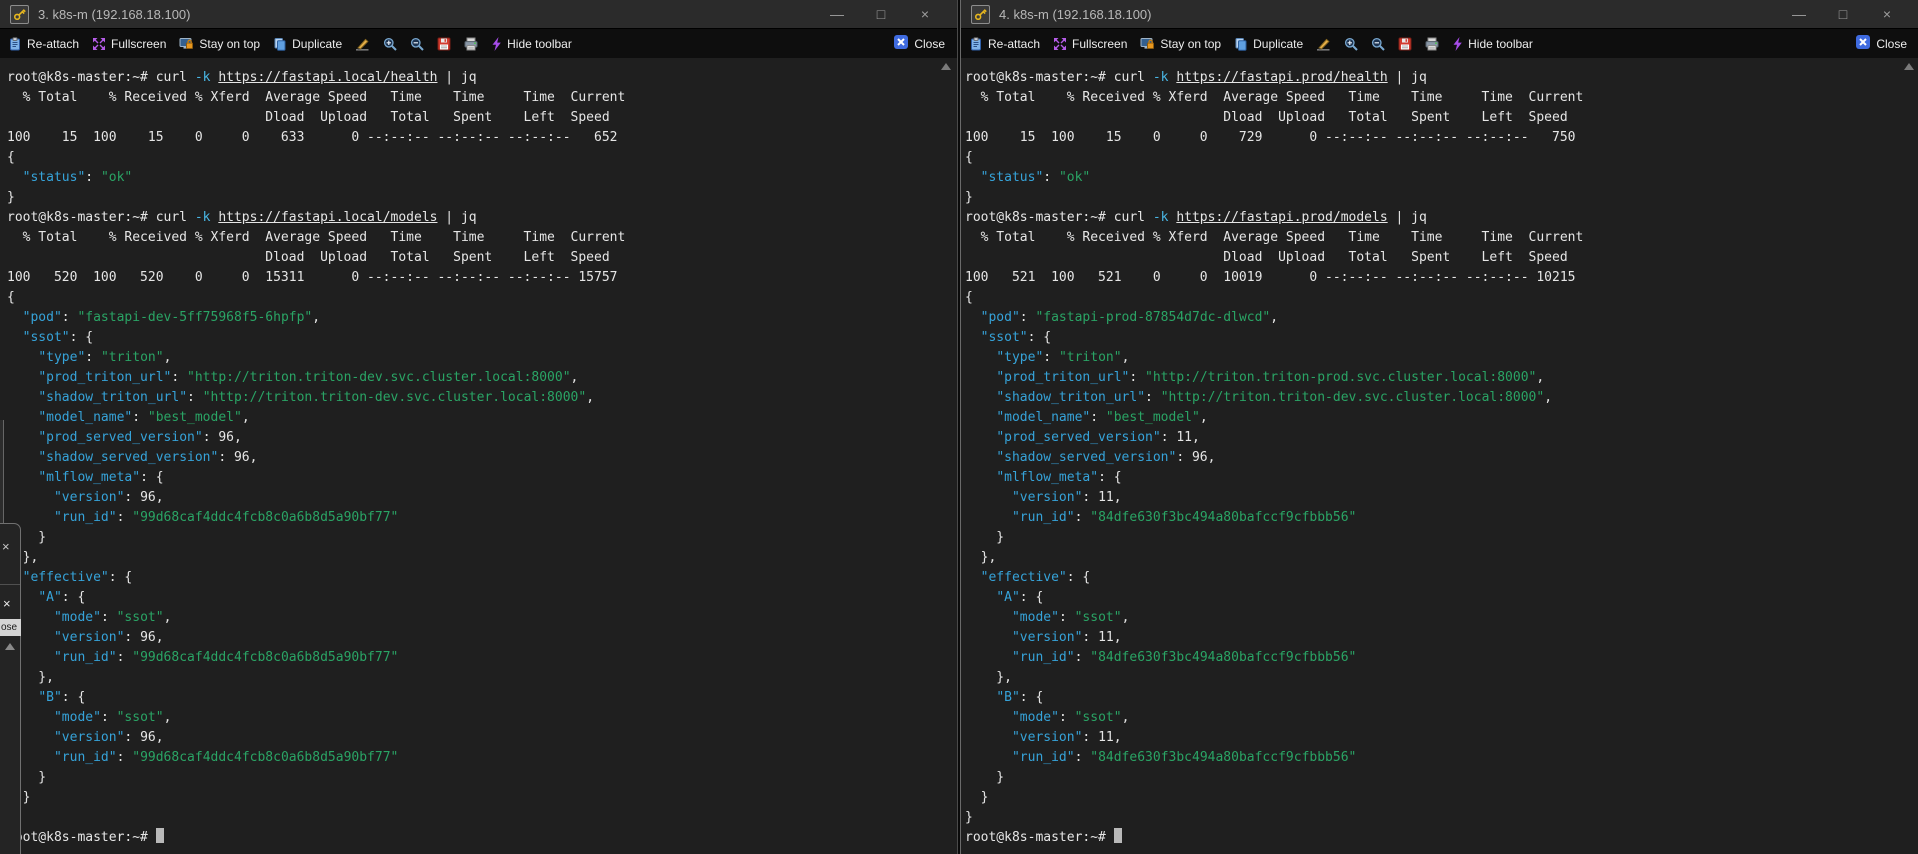  What do you see at coordinates (108, 497) in the screenshot?
I see `terminal-line: "version": 96,` at bounding box center [108, 497].